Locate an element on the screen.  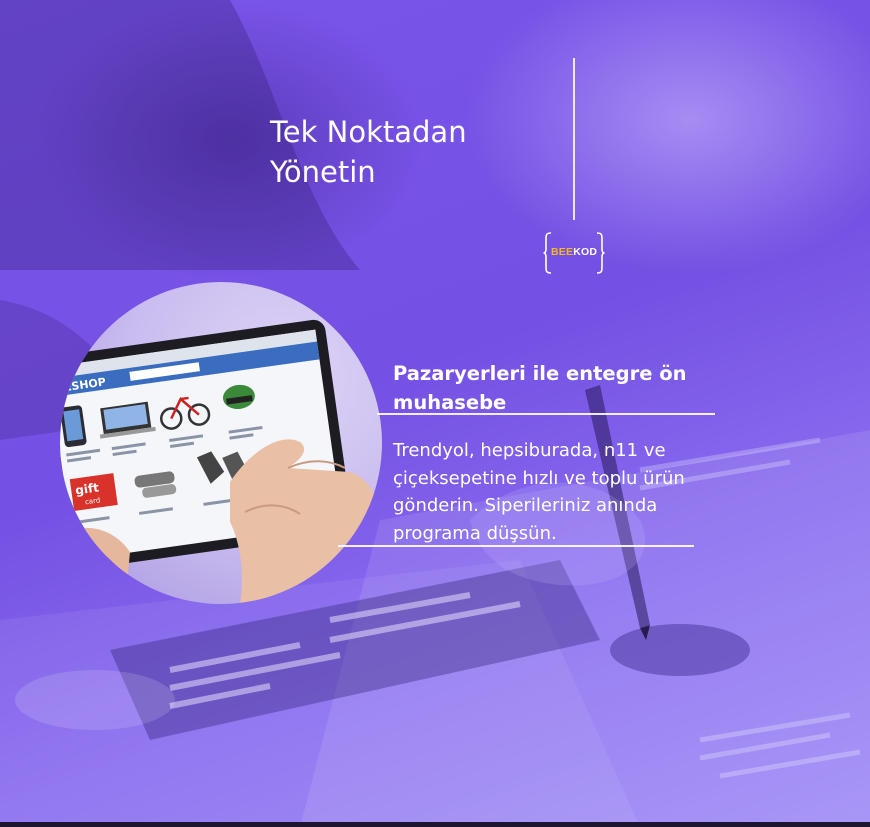
logo-text: BEEKOD is located at coordinates (574, 252).